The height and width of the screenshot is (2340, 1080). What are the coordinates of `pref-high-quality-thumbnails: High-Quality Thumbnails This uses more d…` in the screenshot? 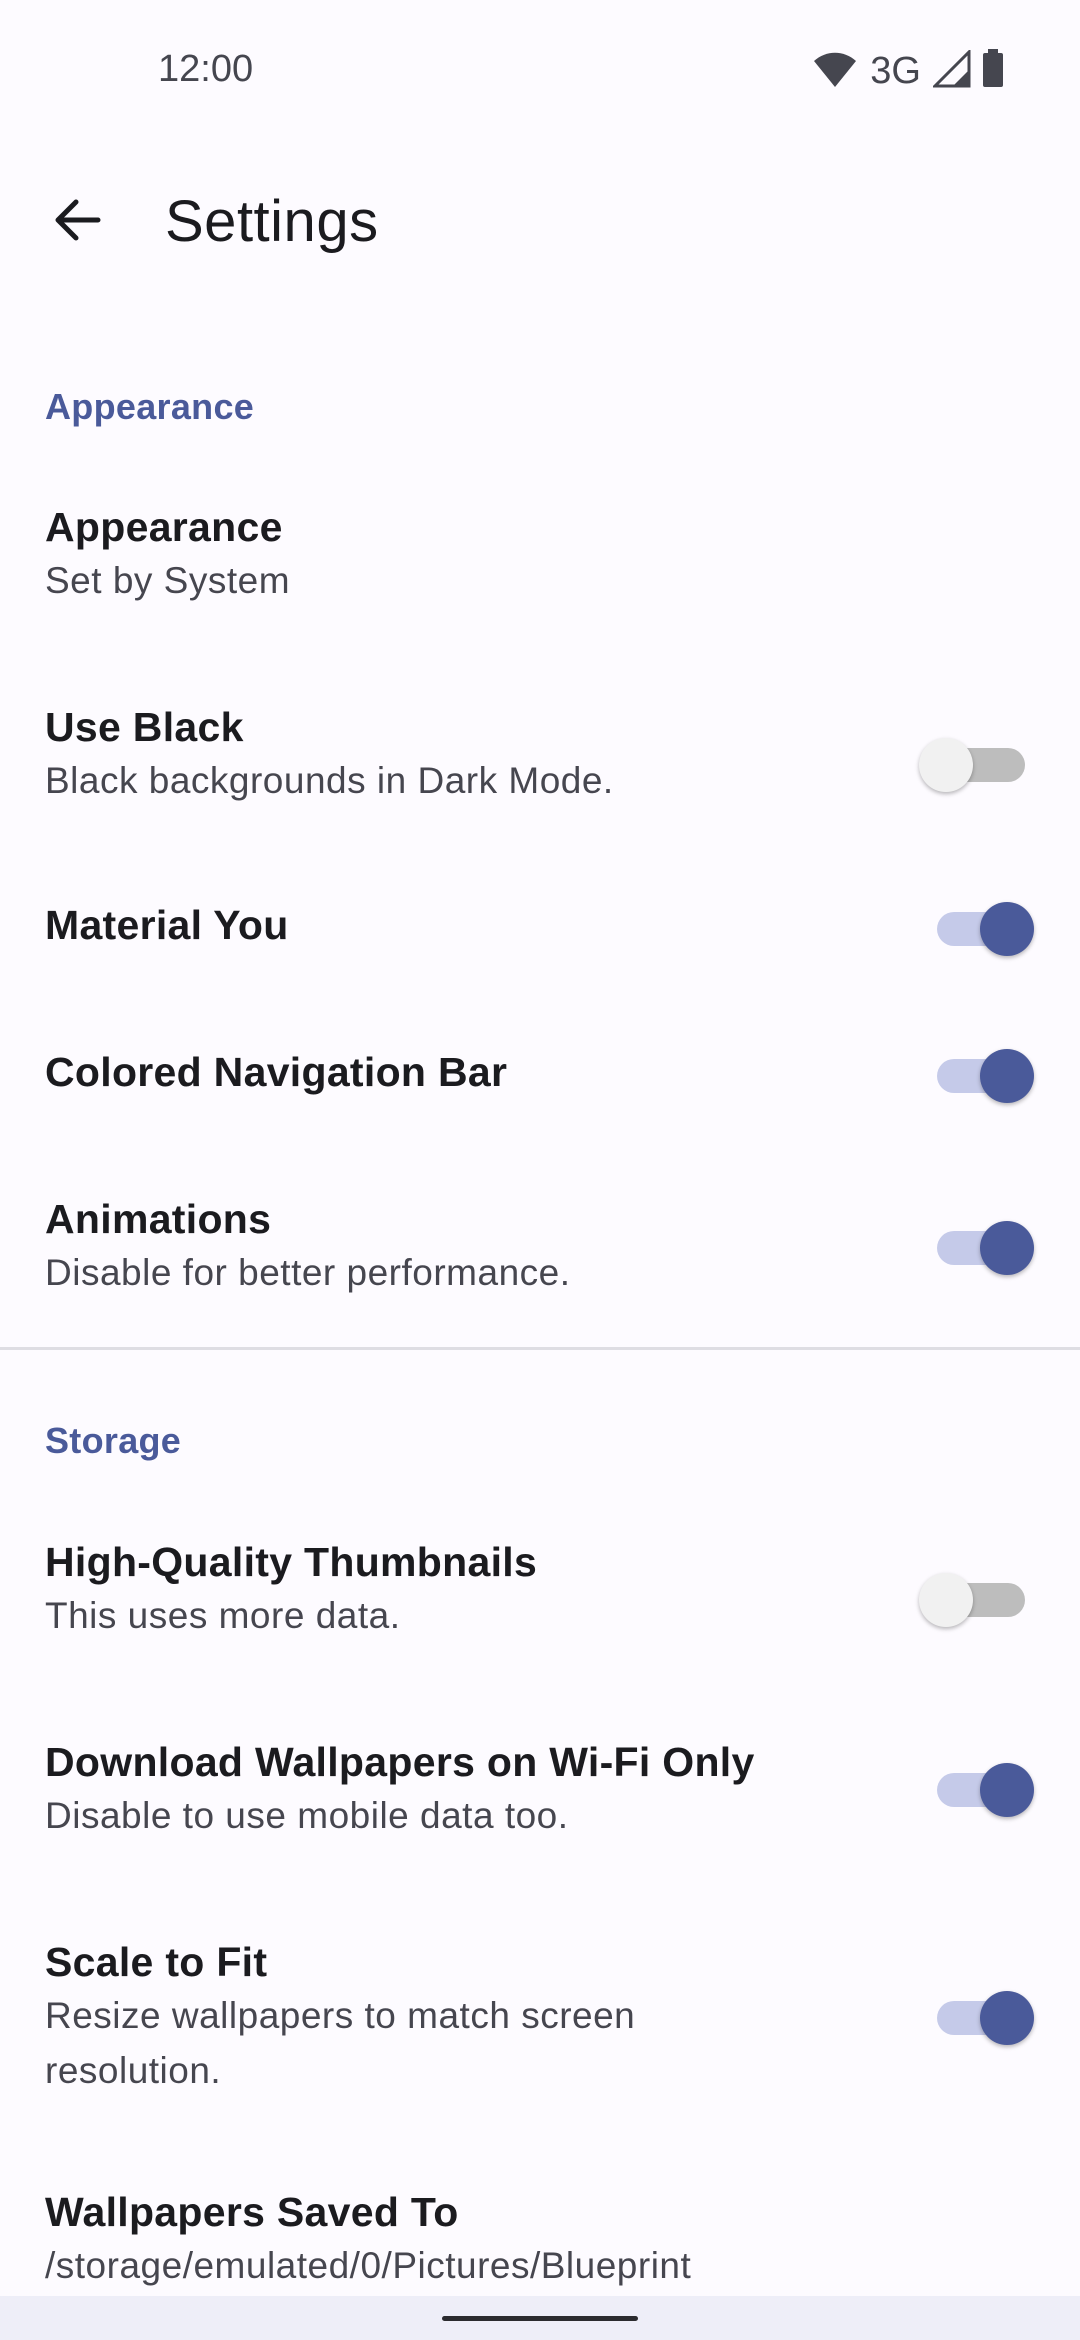 It's located at (540, 1590).